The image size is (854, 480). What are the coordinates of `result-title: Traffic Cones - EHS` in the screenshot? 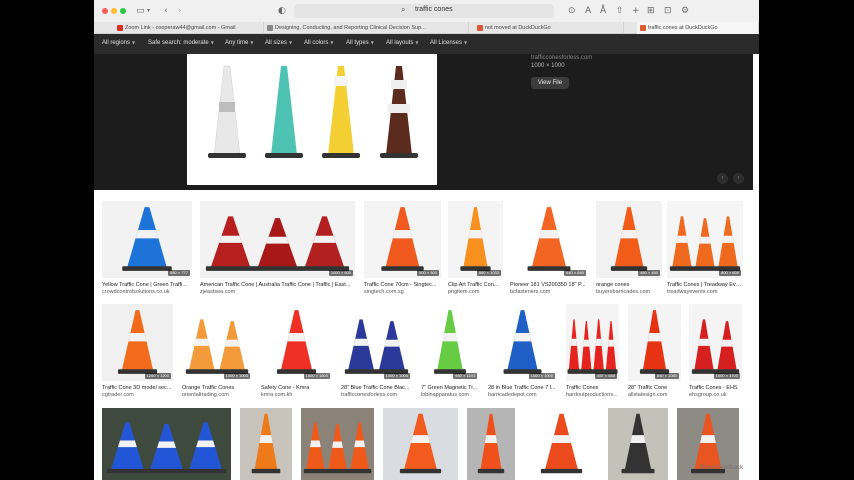 It's located at (715, 388).